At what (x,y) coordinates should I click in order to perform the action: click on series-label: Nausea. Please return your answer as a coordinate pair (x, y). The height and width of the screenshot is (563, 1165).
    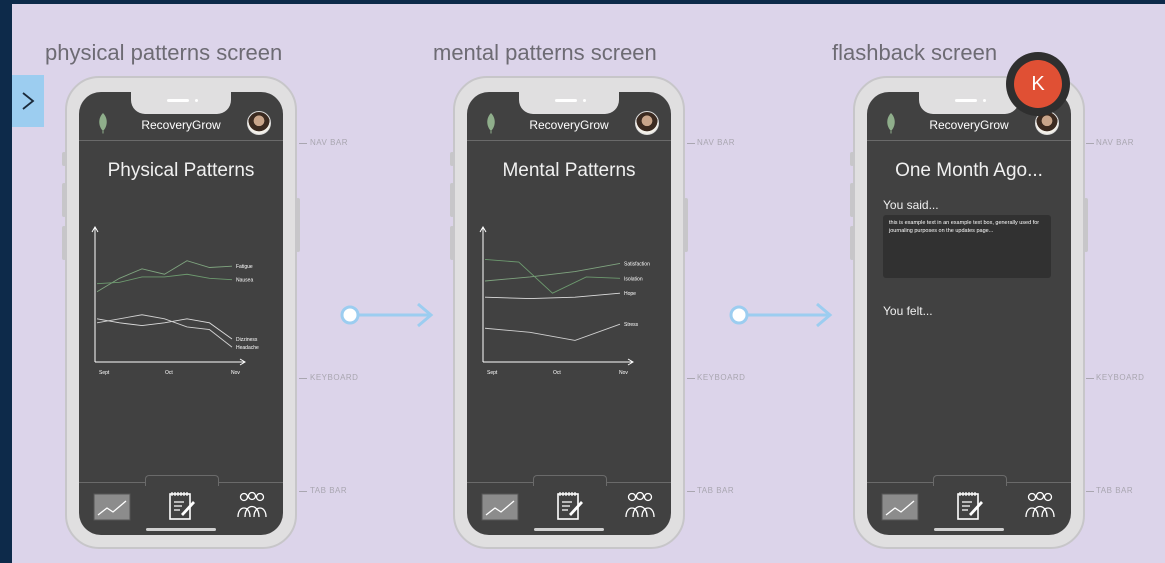
    Looking at the image, I should click on (244, 281).